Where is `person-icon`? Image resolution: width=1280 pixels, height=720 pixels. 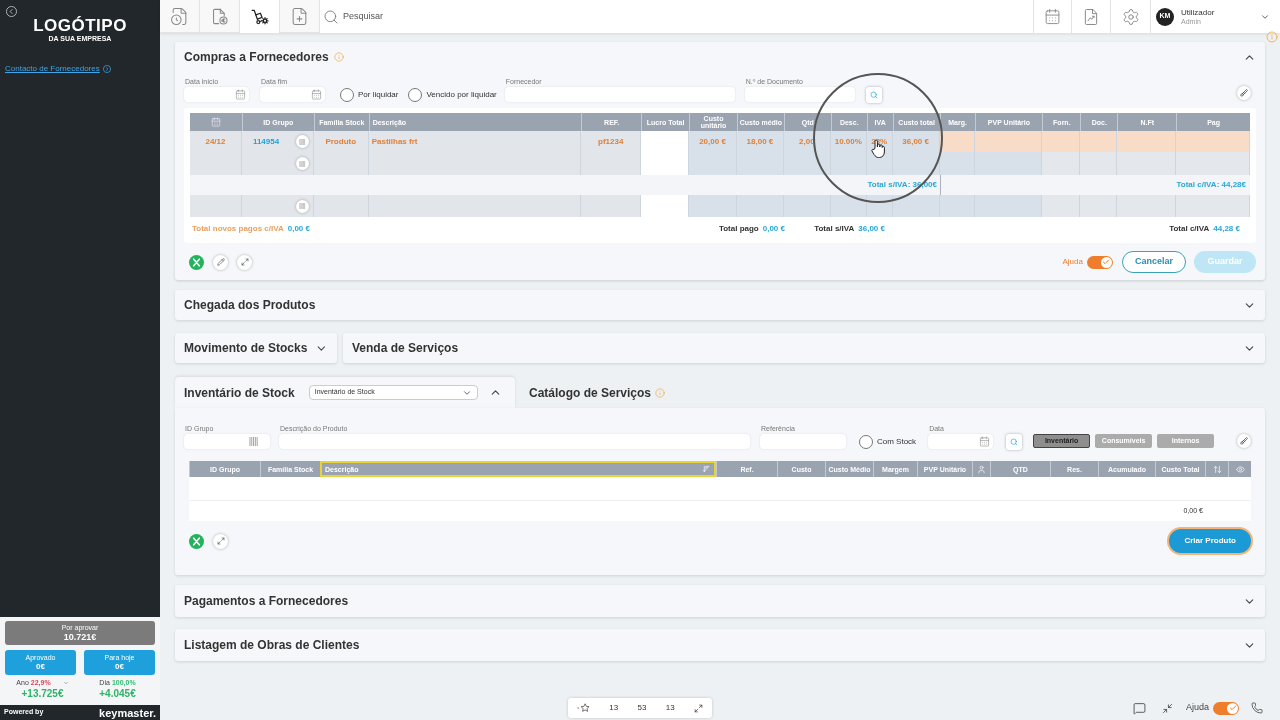 person-icon is located at coordinates (981, 469).